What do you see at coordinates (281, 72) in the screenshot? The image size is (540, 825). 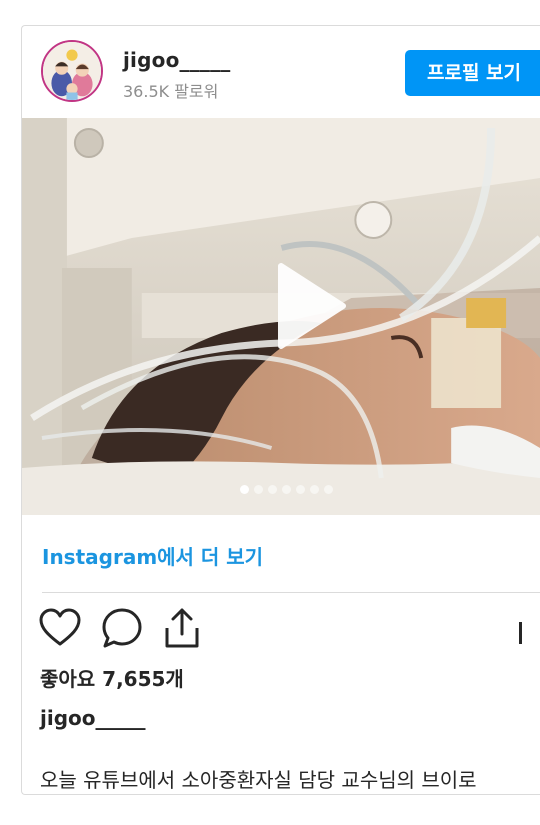 I see `post-header: jigoo_____ 36.5K 팔로워 프로필 보기` at bounding box center [281, 72].